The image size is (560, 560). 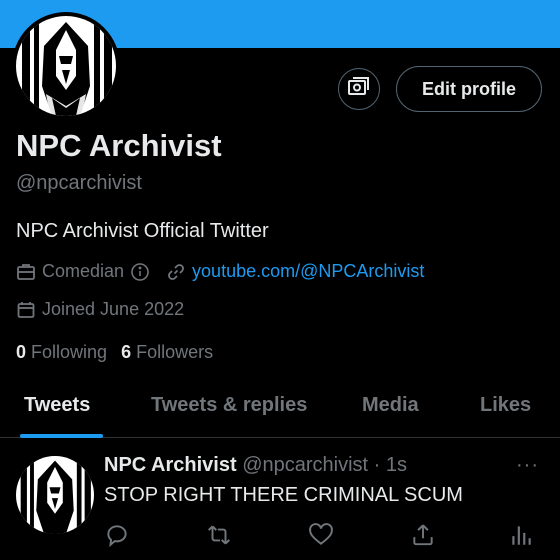 What do you see at coordinates (505, 405) in the screenshot?
I see `tab-likes: Likes` at bounding box center [505, 405].